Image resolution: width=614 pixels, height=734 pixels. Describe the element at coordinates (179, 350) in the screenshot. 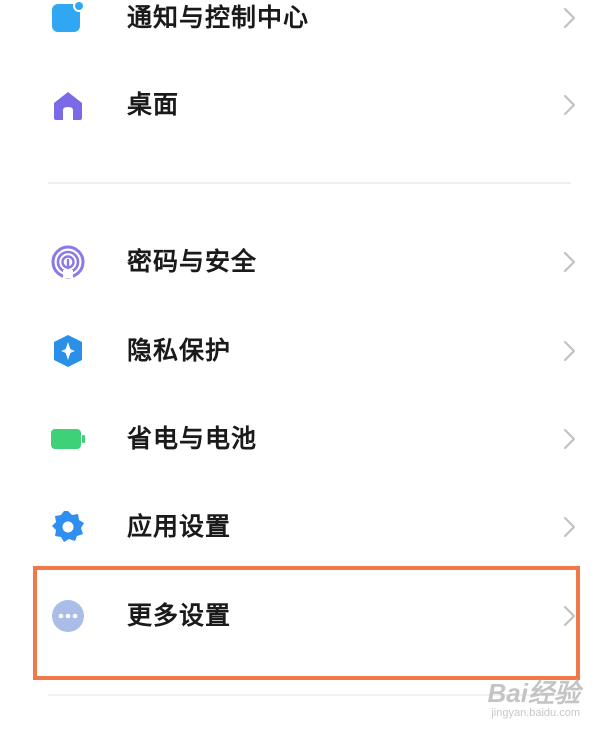

I see `settings-item-label: 隐私保护` at that location.